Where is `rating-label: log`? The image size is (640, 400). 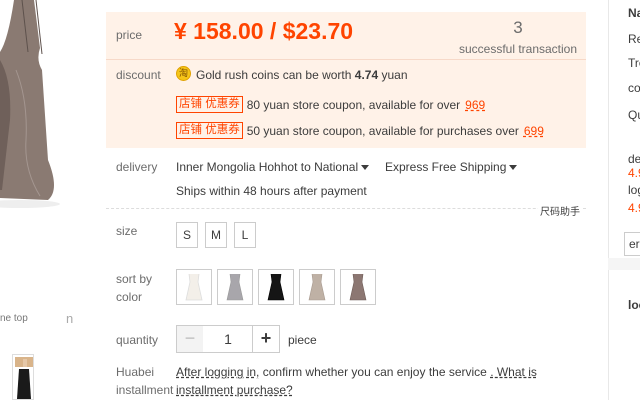 rating-label: log is located at coordinates (634, 190).